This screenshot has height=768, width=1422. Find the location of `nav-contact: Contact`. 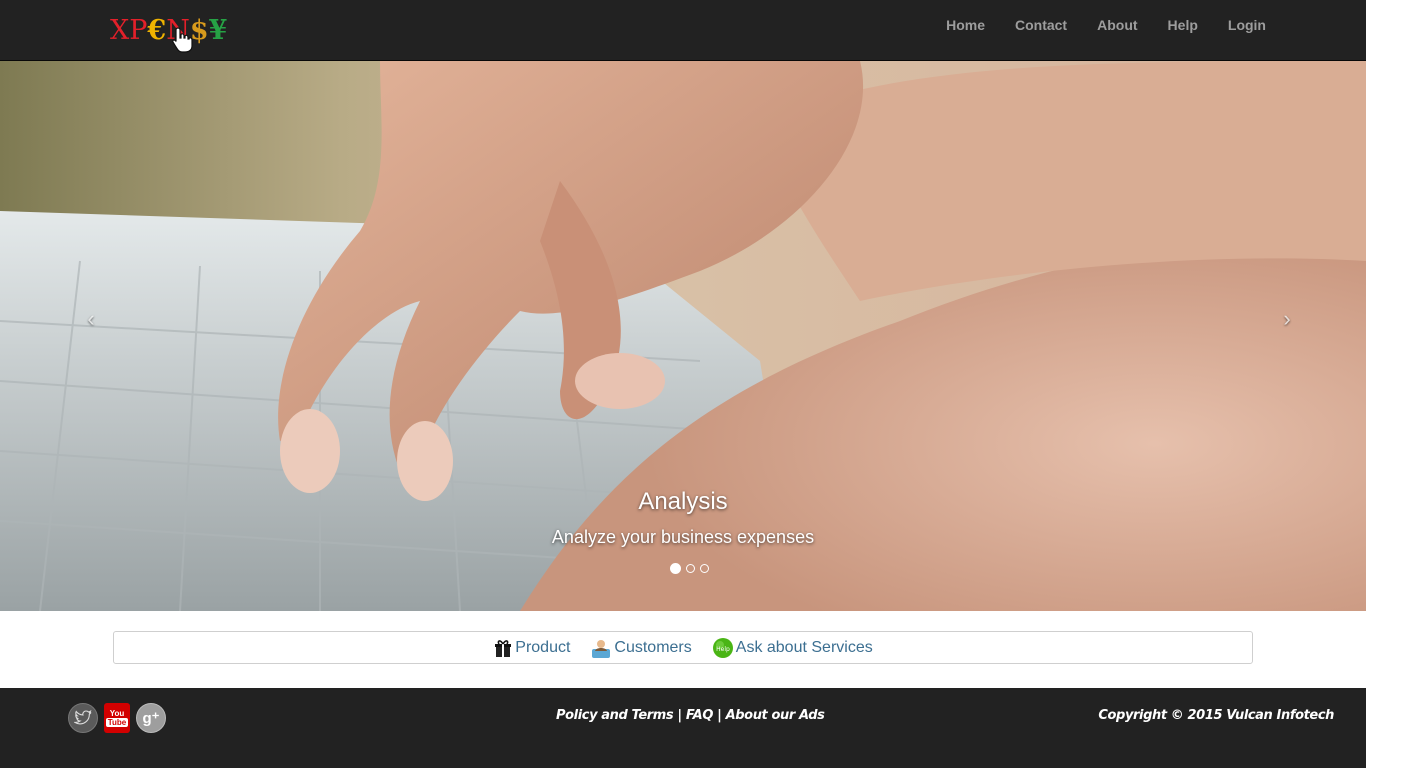

nav-contact: Contact is located at coordinates (1041, 25).